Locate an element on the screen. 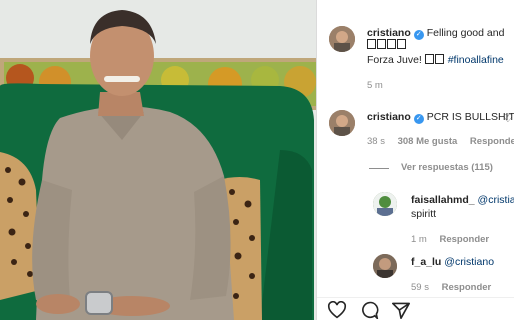 This screenshot has height=320, width=514. comment-time: 38 s is located at coordinates (376, 141).